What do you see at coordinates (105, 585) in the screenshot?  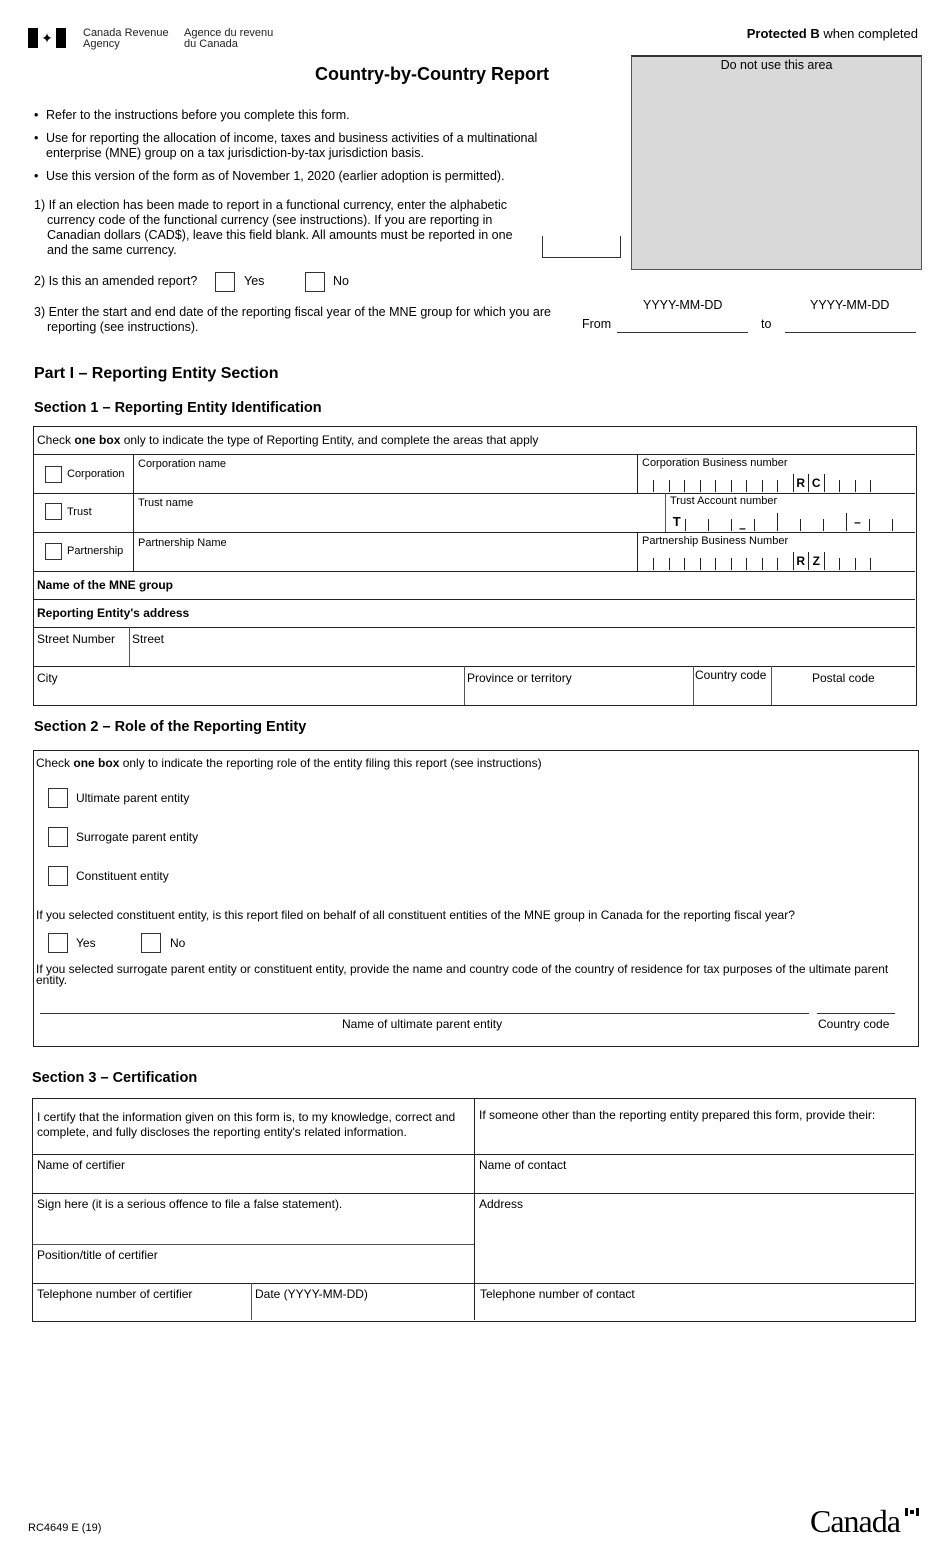 I see `mne-group-label: Name of the MNE group` at bounding box center [105, 585].